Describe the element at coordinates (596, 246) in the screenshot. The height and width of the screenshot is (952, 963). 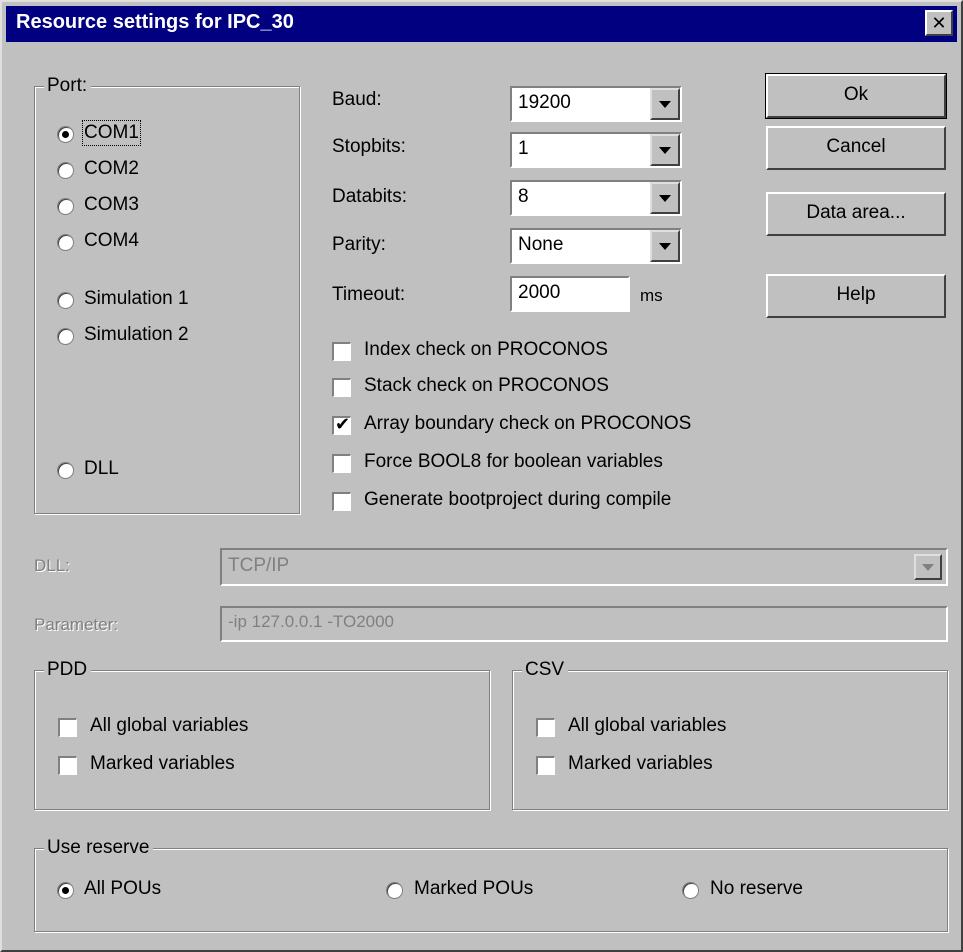
I see `parity-combobox: None` at that location.